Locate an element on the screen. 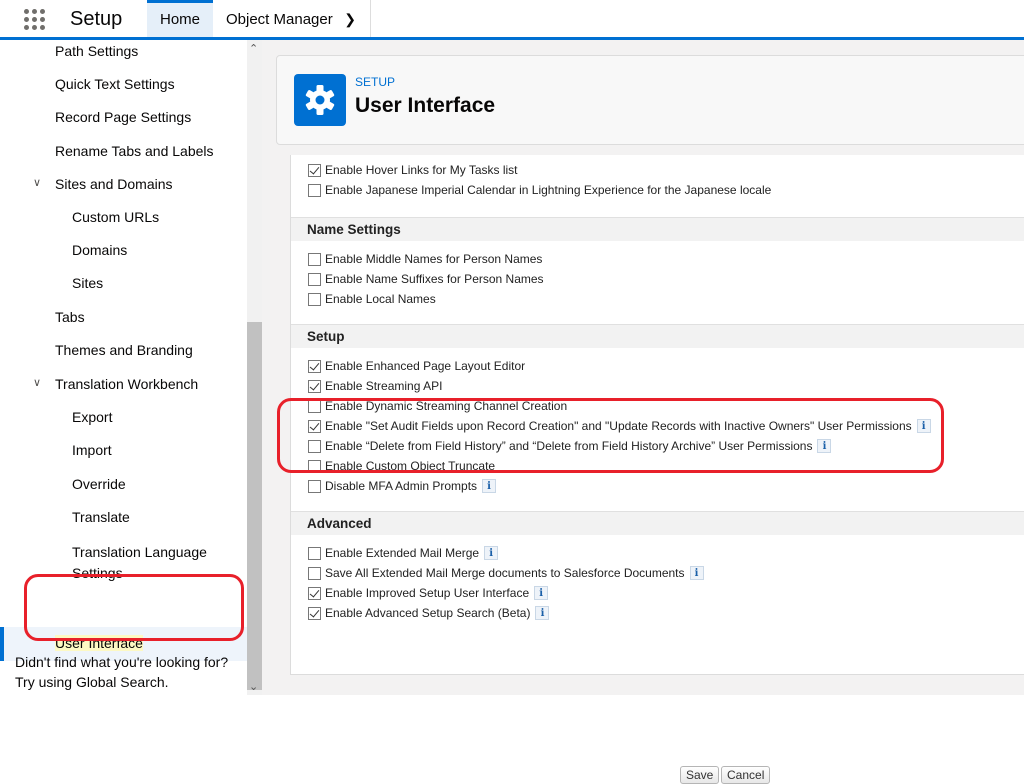 Image resolution: width=1024 pixels, height=784 pixels. section-header: Name Settings is located at coordinates (657, 229).